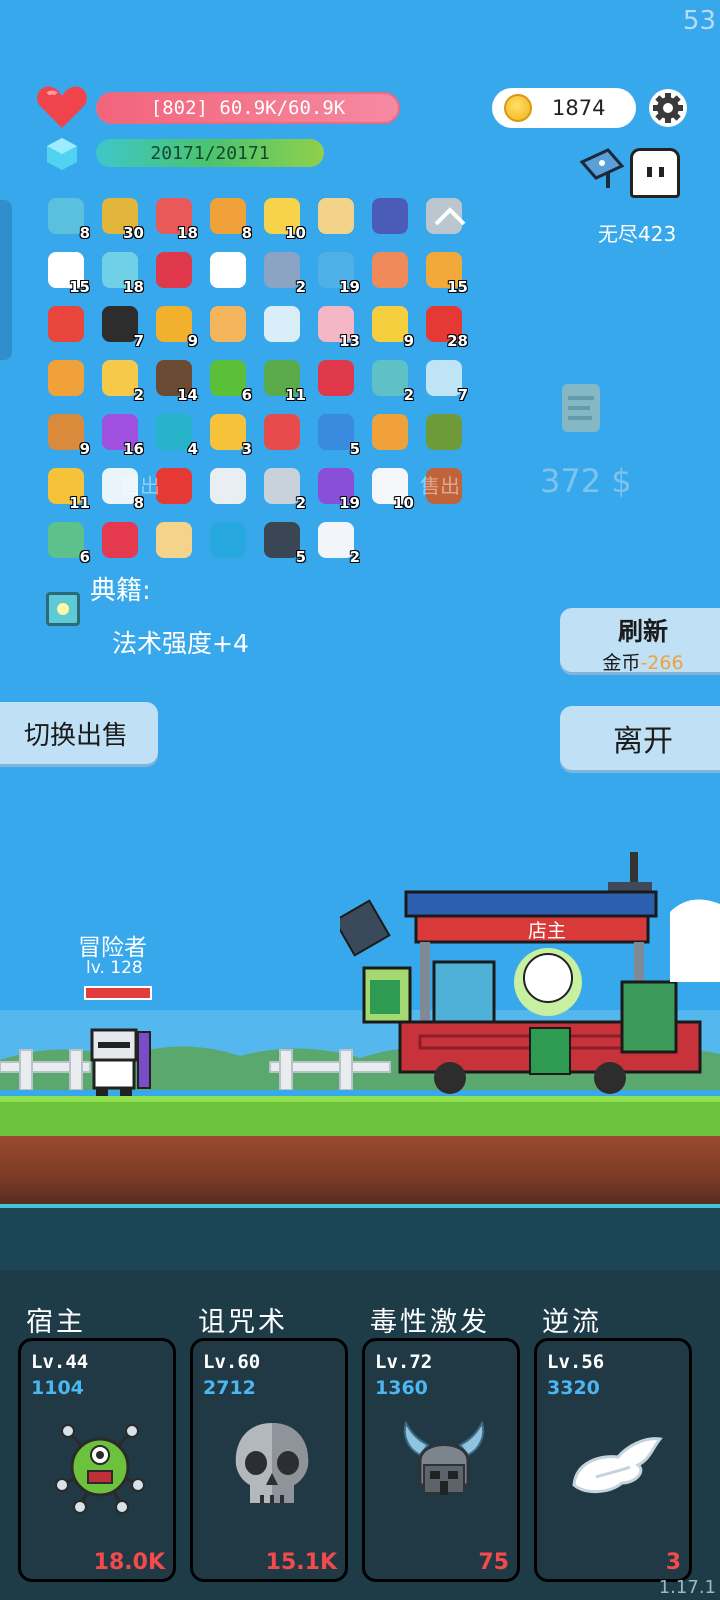  Describe the element at coordinates (445, 326) in the screenshot. I see `inventory-item: 28` at that location.